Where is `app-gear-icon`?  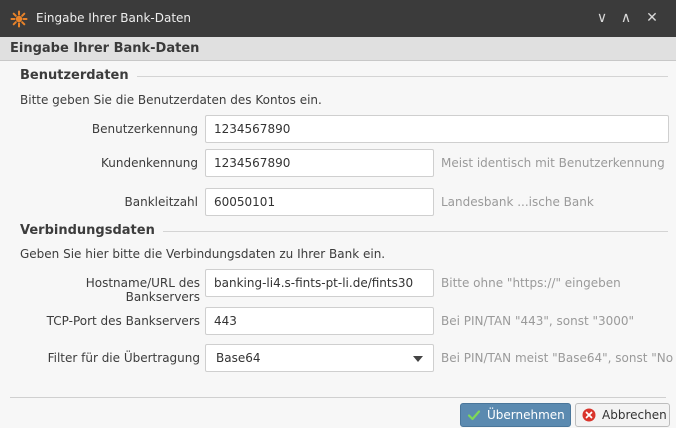 app-gear-icon is located at coordinates (19, 19).